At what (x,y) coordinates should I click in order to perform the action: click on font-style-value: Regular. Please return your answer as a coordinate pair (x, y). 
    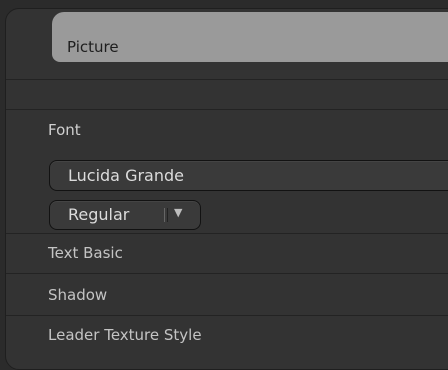
    Looking at the image, I should click on (99, 214).